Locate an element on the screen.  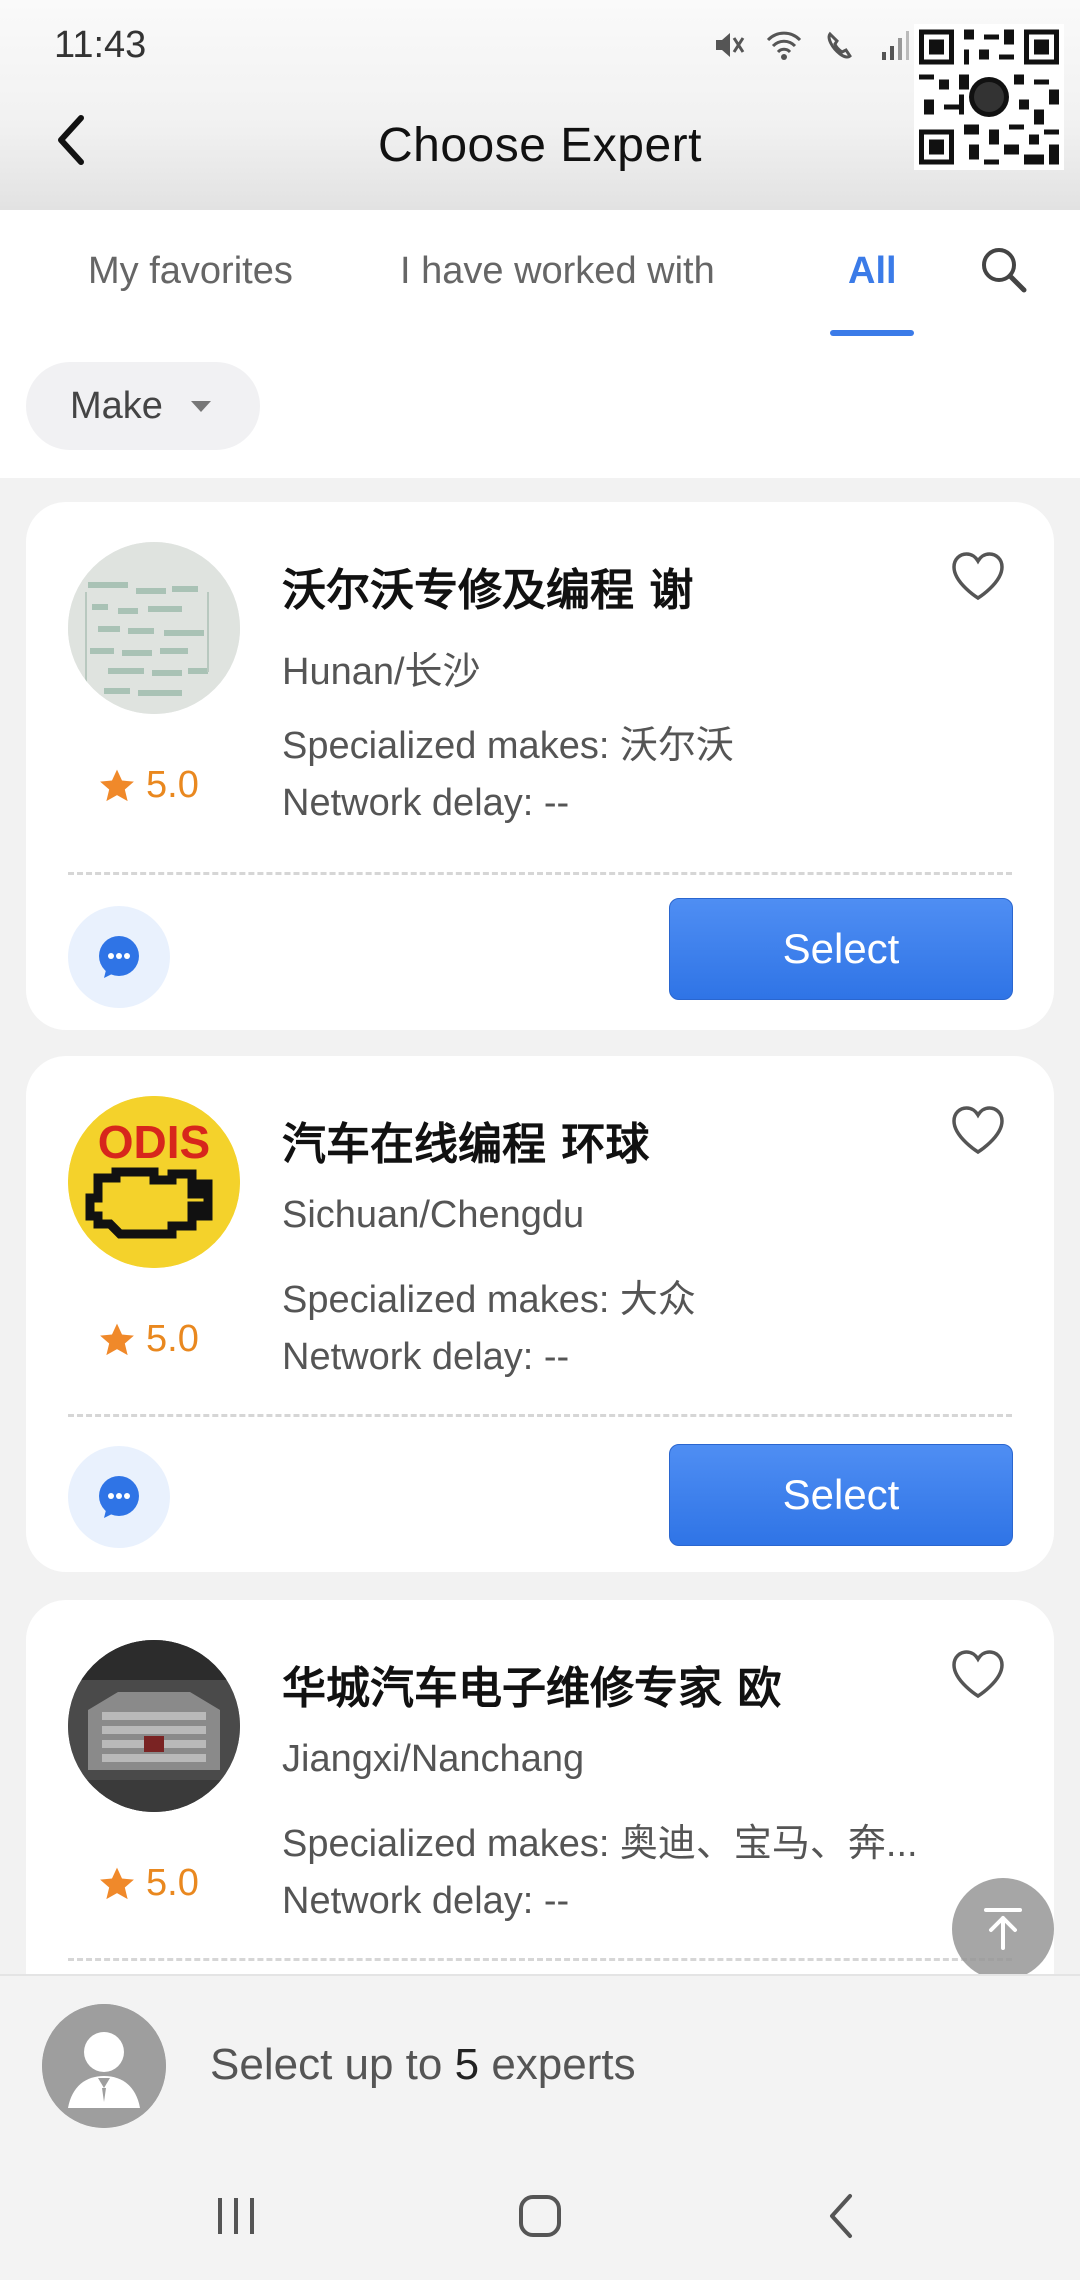
expert-region: Jiangxi/Nanchang is located at coordinates (433, 1759).